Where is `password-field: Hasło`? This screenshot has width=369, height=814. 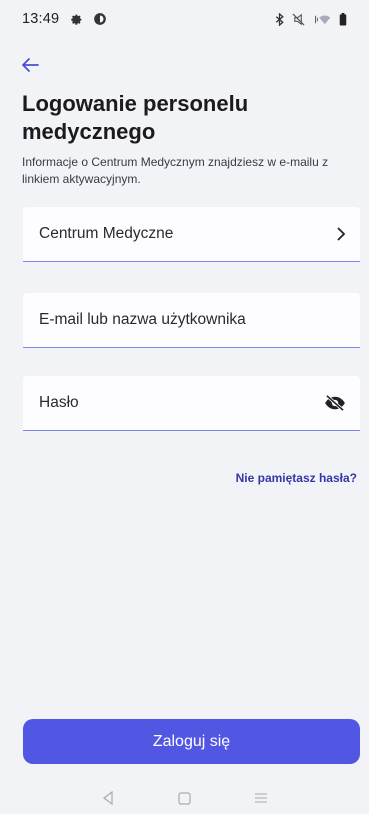 password-field: Hasło is located at coordinates (191, 403).